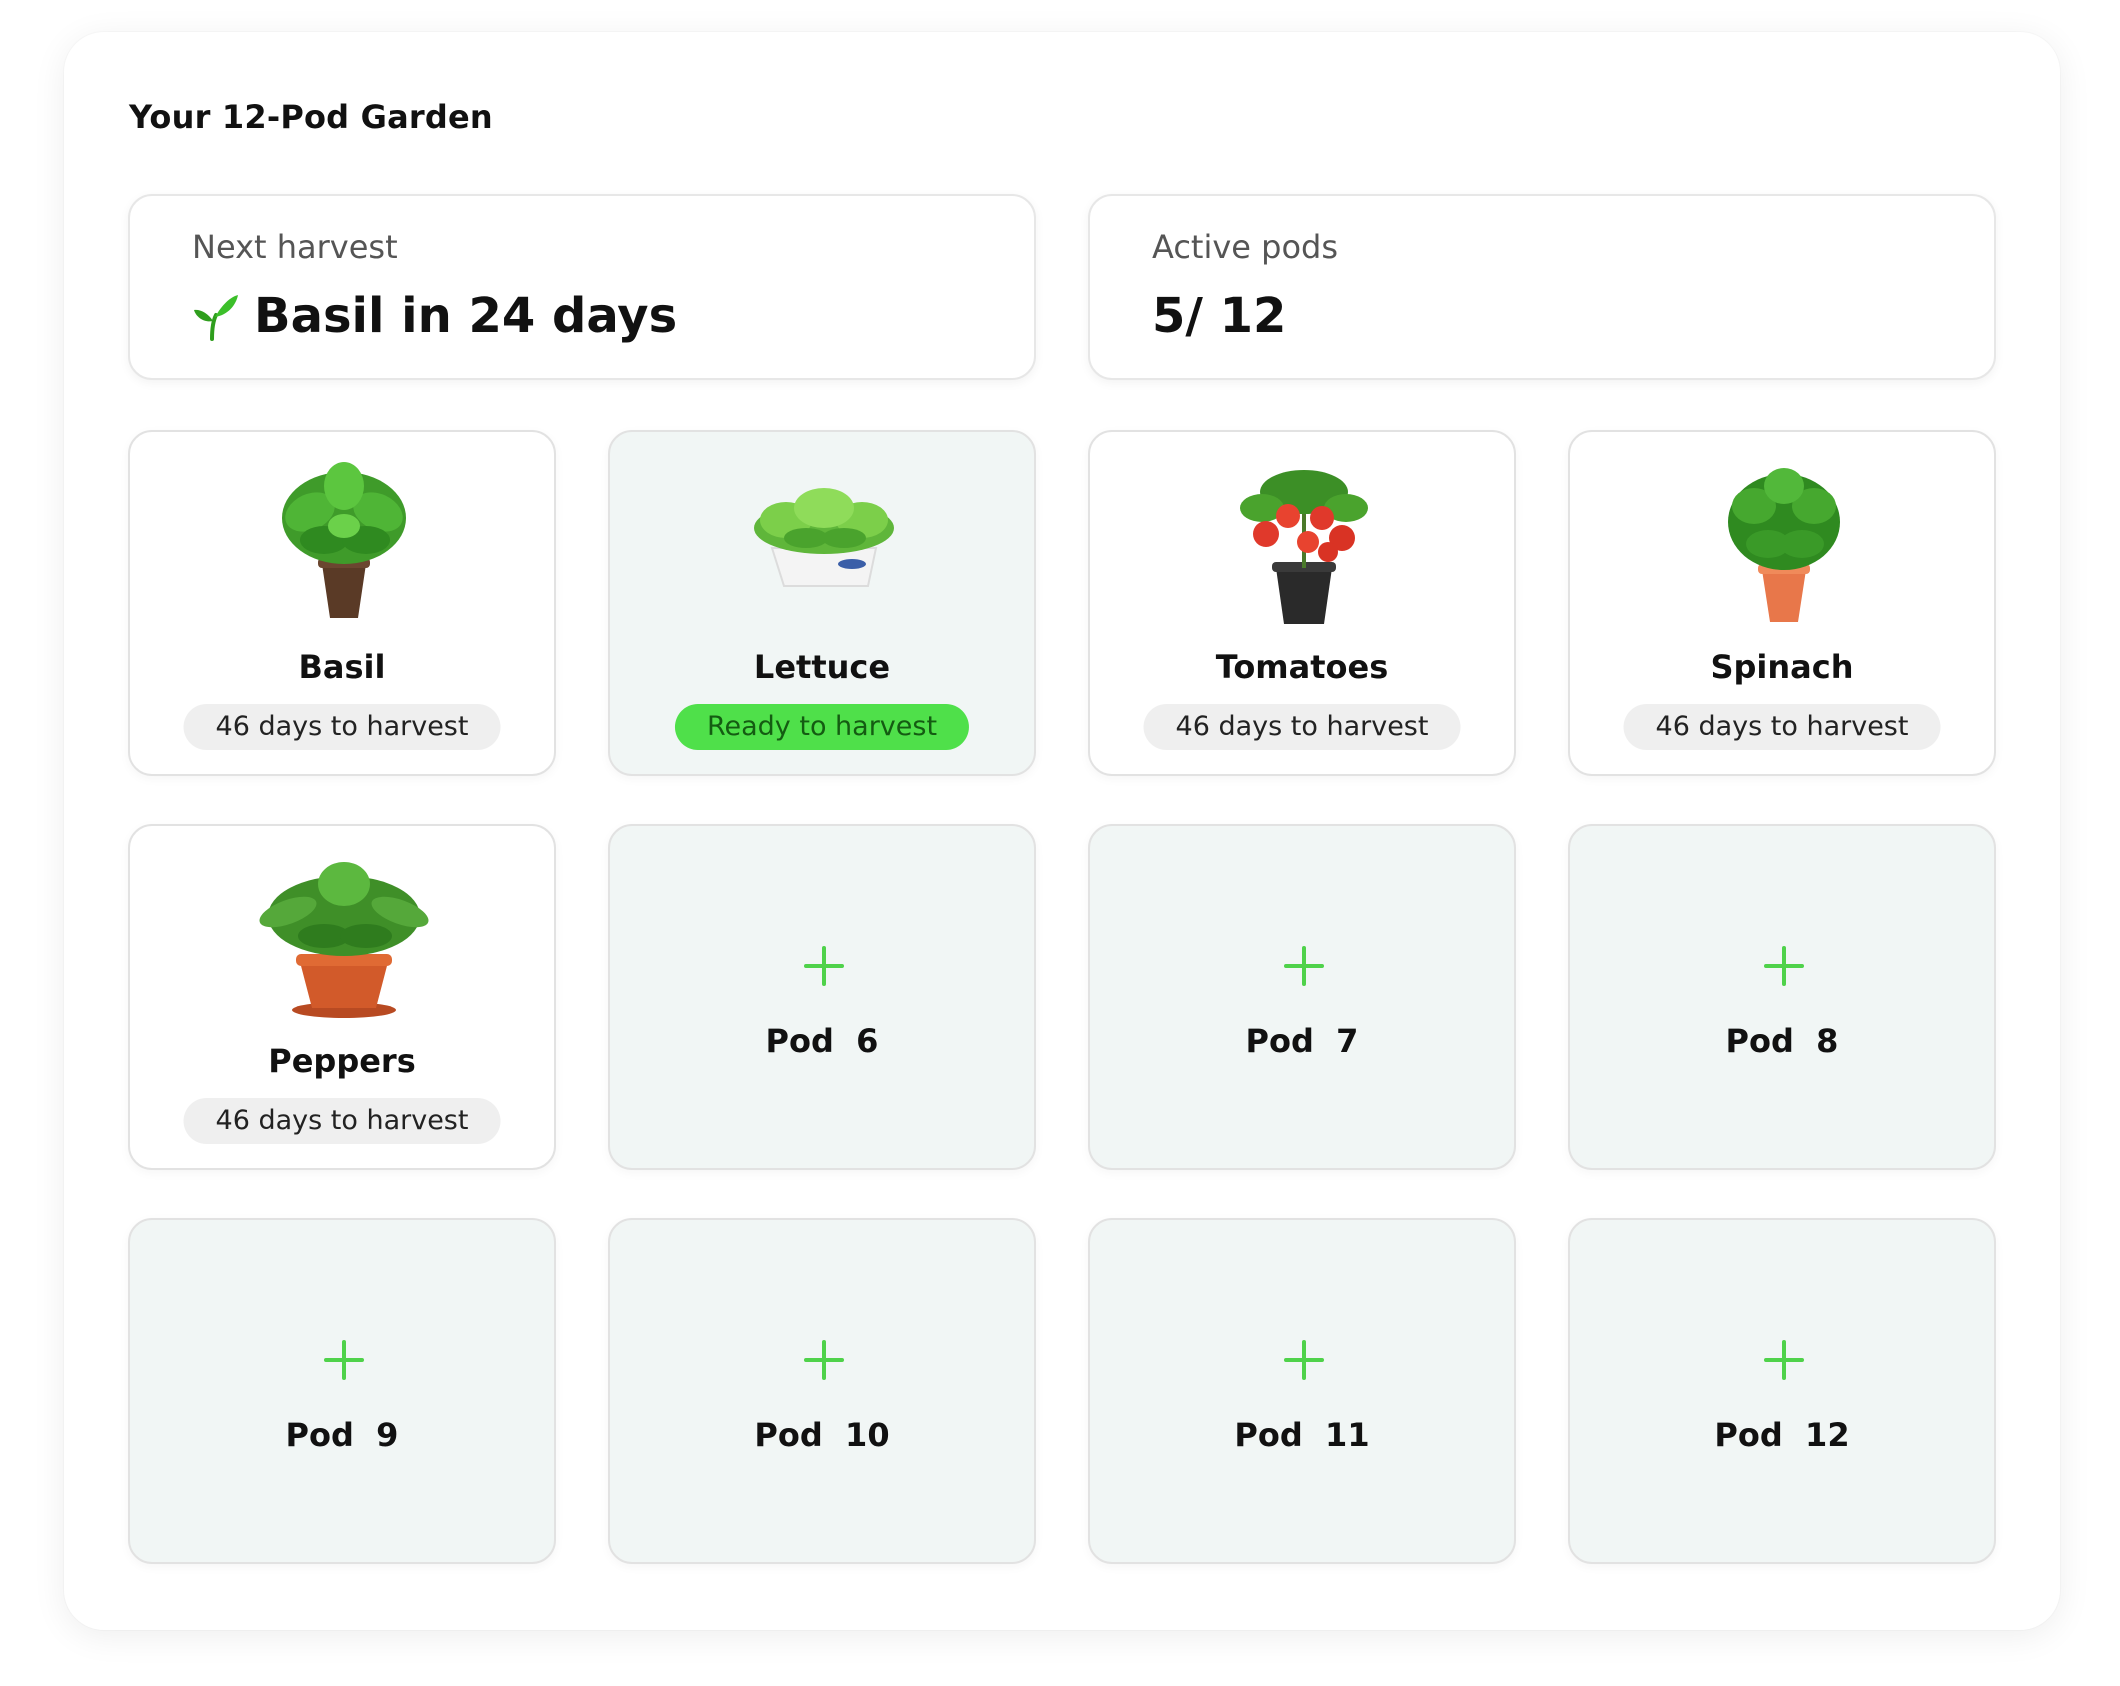  I want to click on active-pods-value: 5/ 12, so click(1219, 316).